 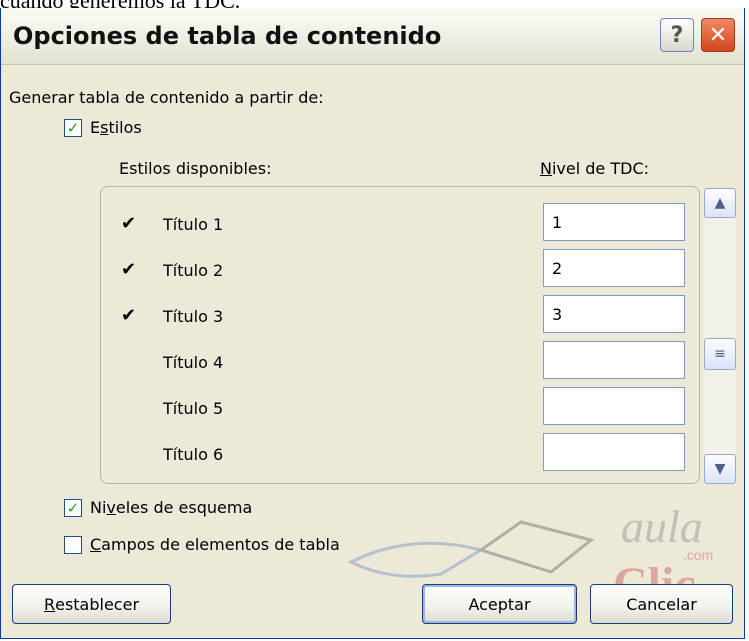 I want to click on style-name: Título 5, so click(x=193, y=408).